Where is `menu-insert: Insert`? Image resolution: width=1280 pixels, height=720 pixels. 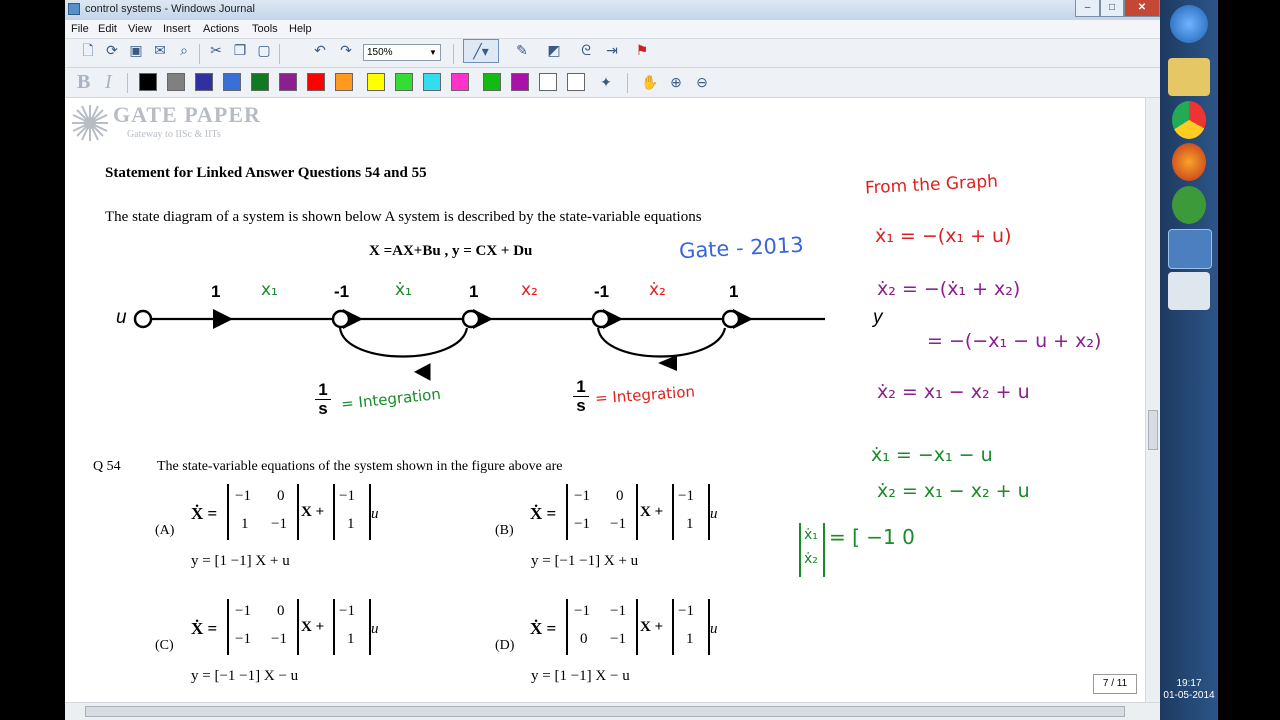
menu-insert: Insert is located at coordinates (177, 29).